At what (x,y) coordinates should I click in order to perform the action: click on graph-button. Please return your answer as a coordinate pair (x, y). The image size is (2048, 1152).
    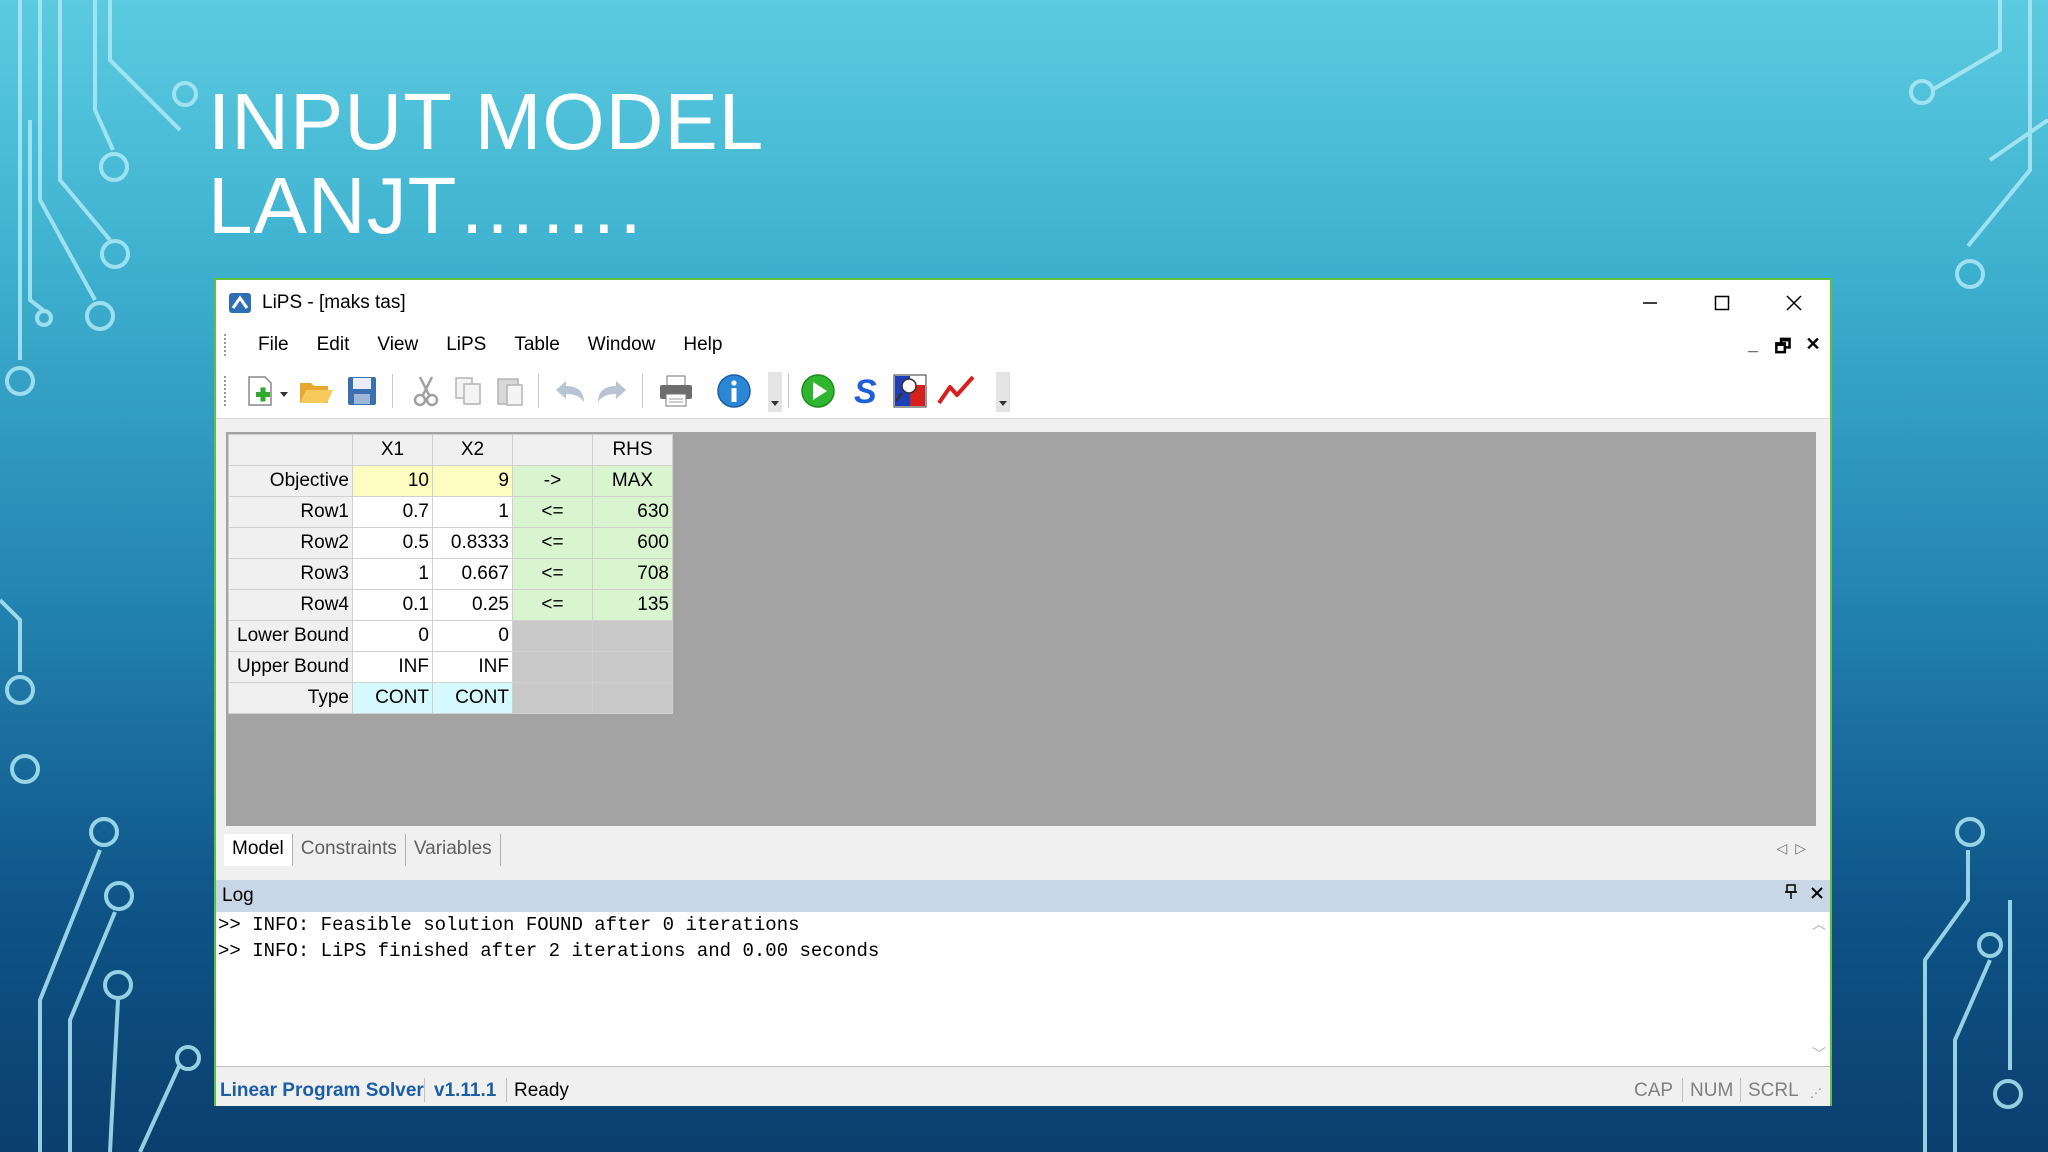
    Looking at the image, I should click on (956, 391).